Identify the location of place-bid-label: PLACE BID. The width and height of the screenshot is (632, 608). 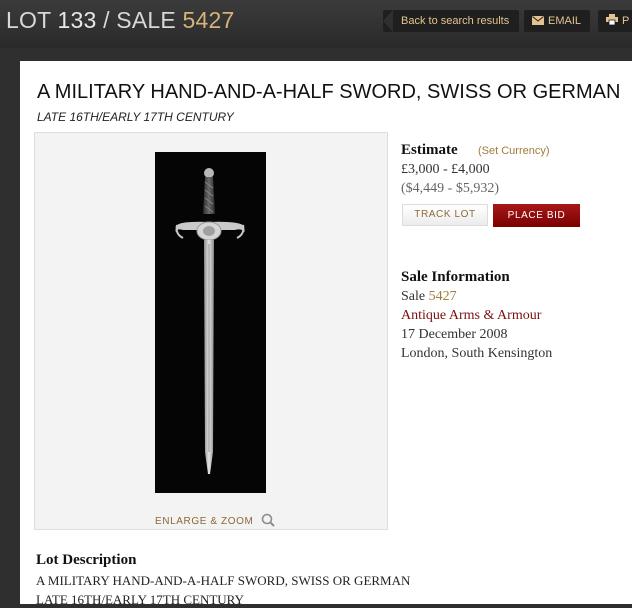
(536, 215).